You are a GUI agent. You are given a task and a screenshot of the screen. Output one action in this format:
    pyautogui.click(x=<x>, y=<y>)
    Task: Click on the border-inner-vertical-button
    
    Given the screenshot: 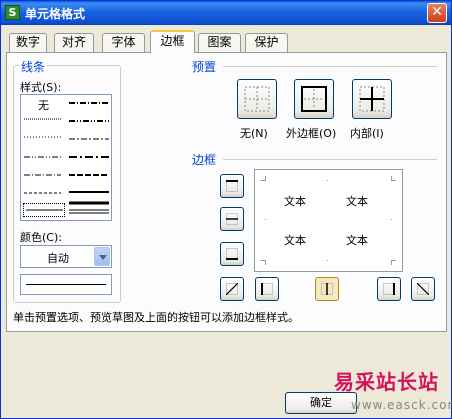 What is the action you would take?
    pyautogui.click(x=327, y=289)
    